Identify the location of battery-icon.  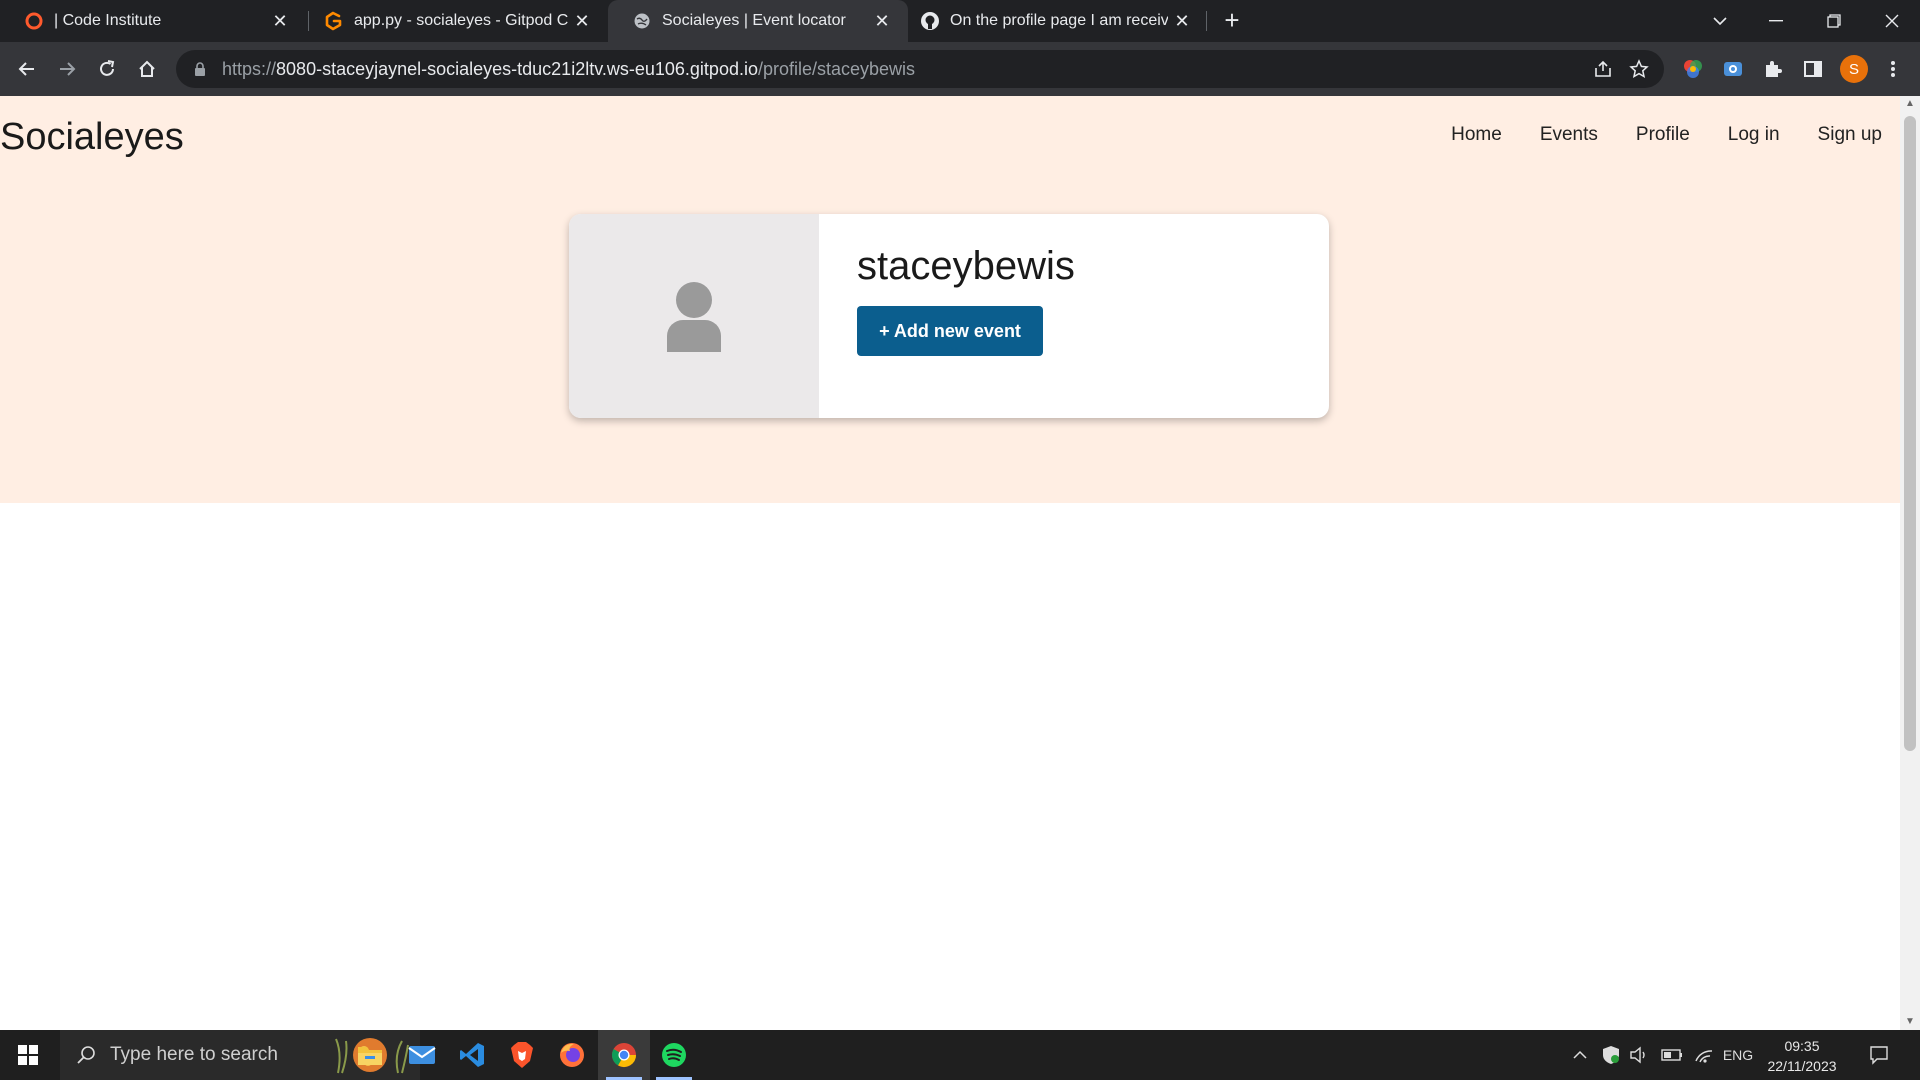
(1672, 1055).